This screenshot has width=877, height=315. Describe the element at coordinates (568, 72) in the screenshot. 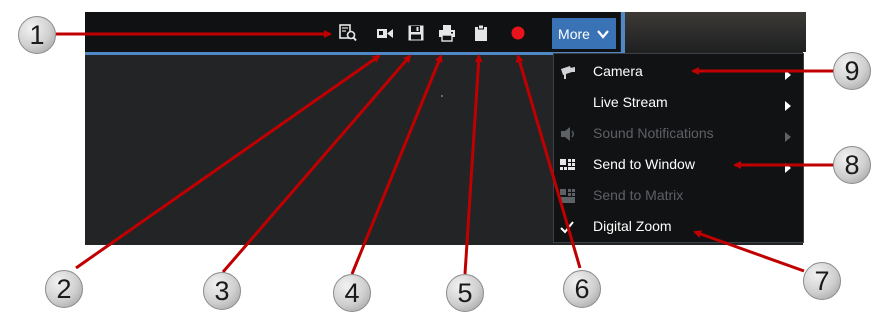

I see `camera-icon` at that location.